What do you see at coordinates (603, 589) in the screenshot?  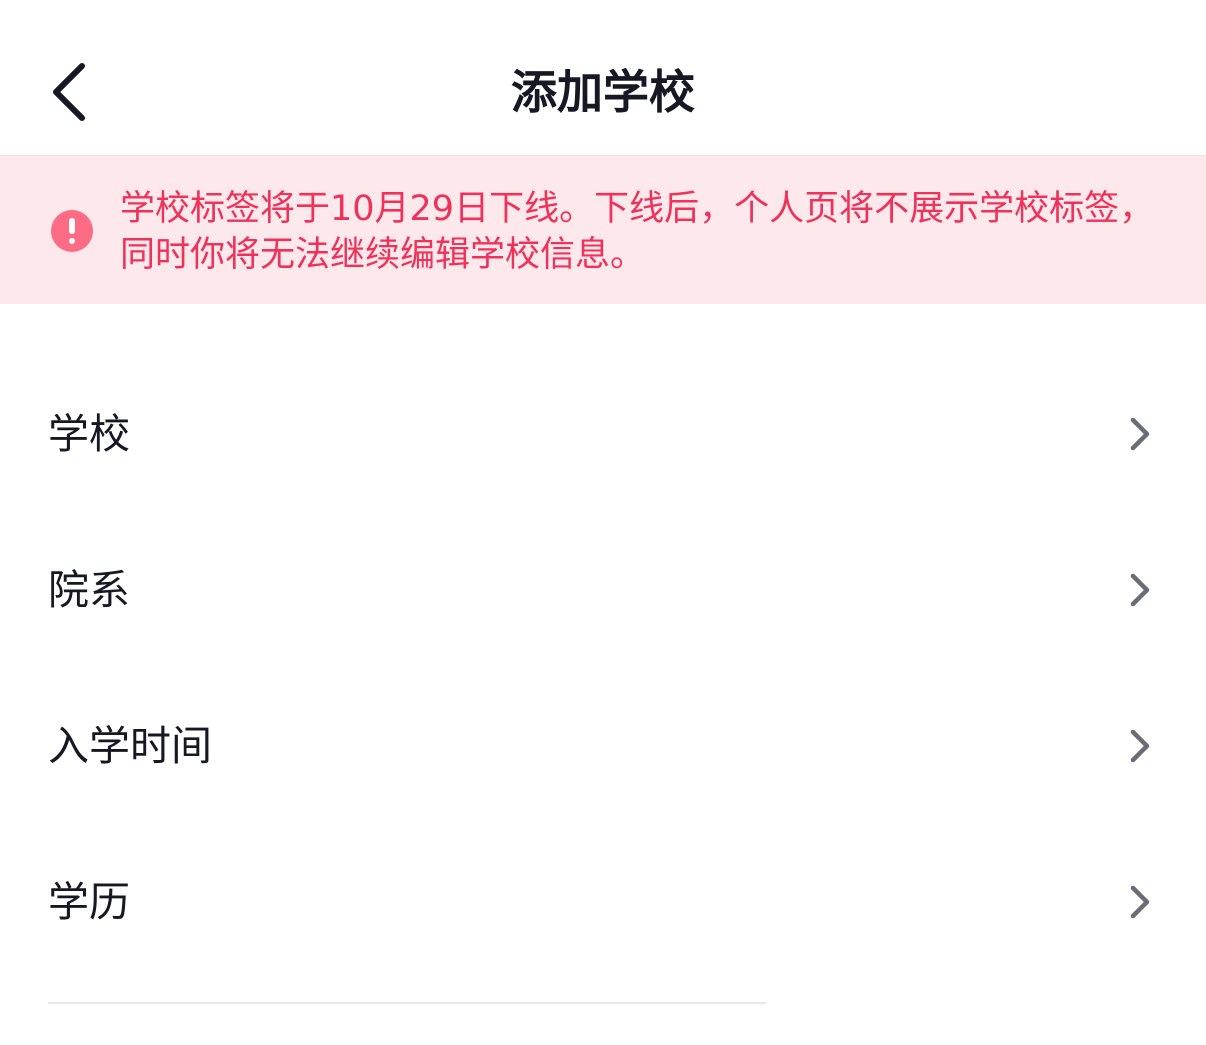 I see `department-row: 院系` at bounding box center [603, 589].